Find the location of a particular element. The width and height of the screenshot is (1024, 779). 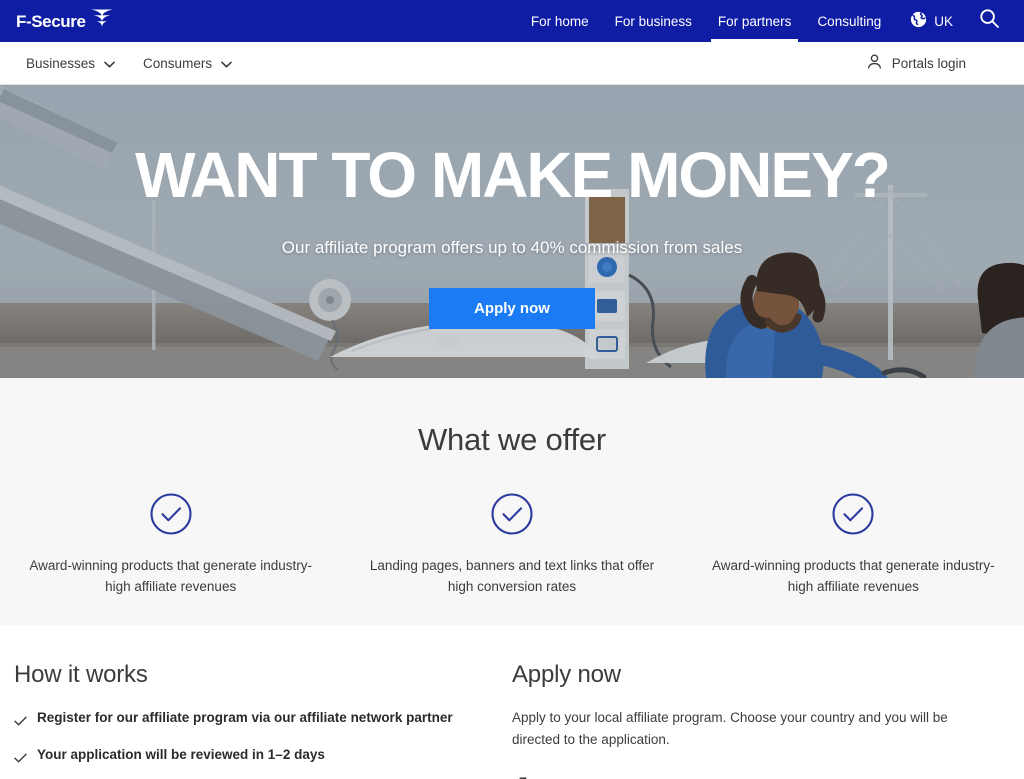

nav-link-label: For business is located at coordinates (653, 21).